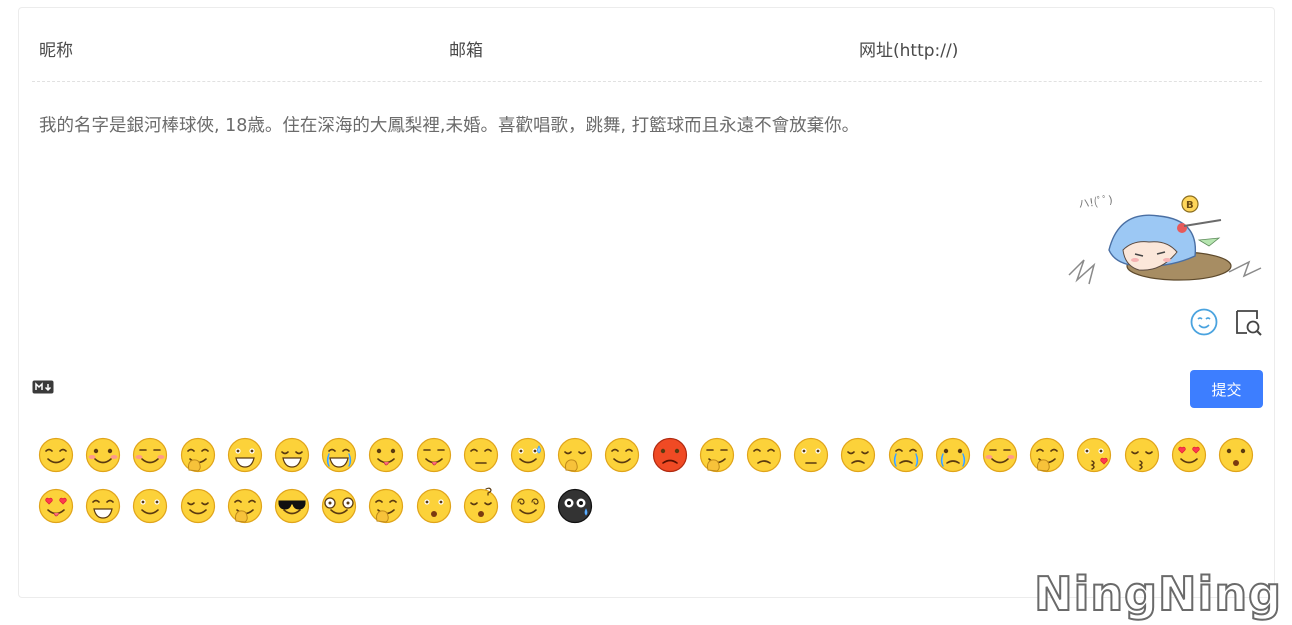  What do you see at coordinates (575, 455) in the screenshot?
I see `shush-emoji-icon` at bounding box center [575, 455].